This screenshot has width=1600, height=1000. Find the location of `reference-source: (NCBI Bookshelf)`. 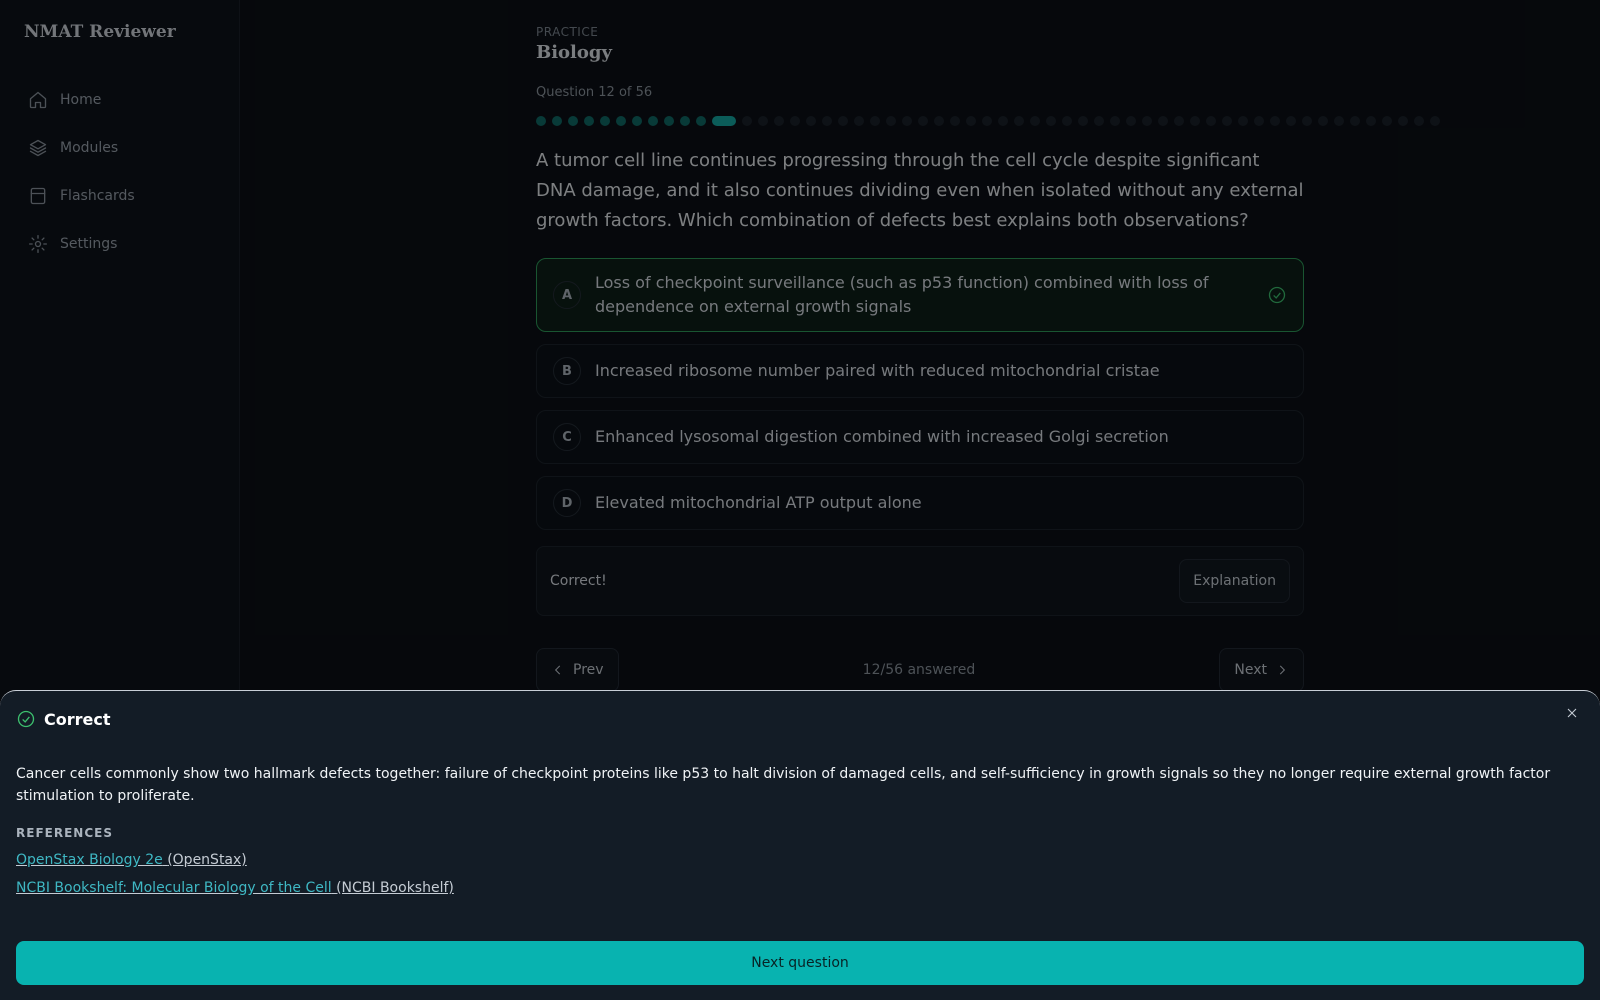

reference-source: (NCBI Bookshelf) is located at coordinates (395, 888).